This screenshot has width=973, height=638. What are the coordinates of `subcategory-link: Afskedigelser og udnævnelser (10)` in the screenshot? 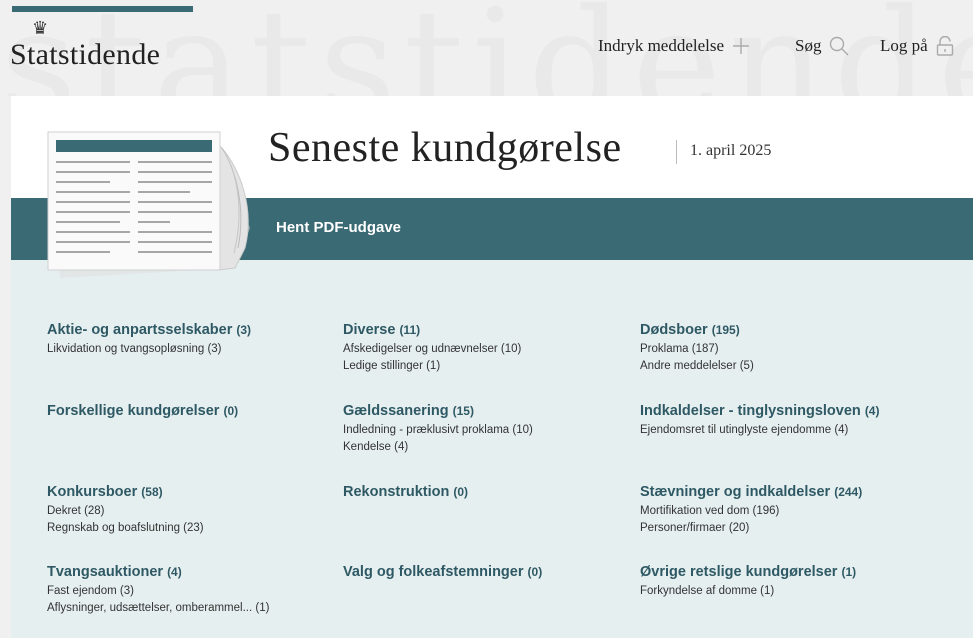 It's located at (432, 349).